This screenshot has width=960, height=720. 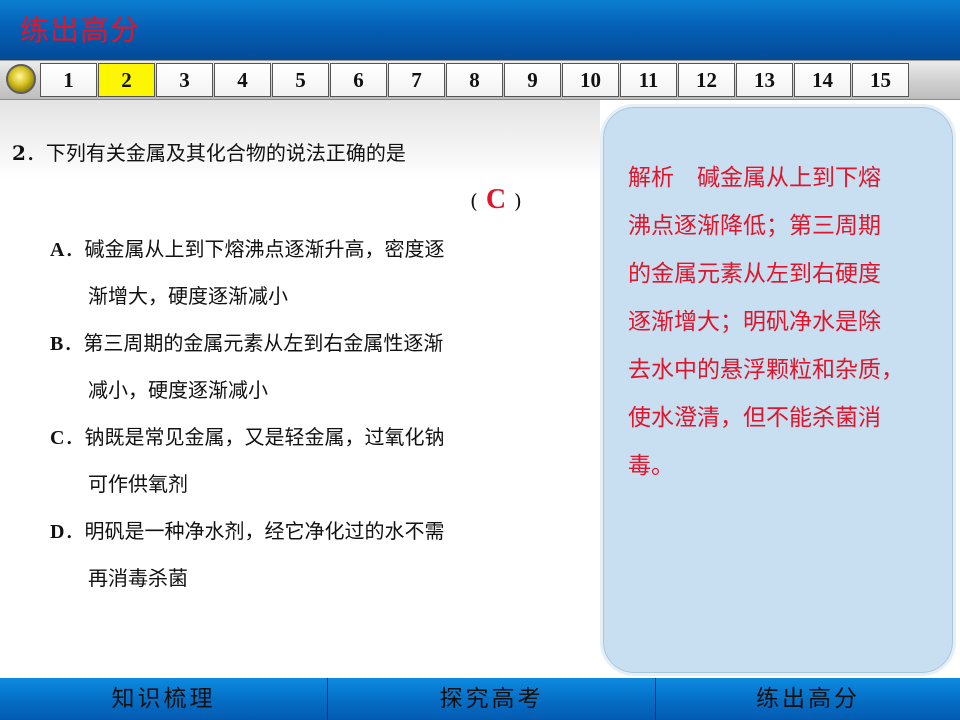 I want to click on question-number-bar: 1 2 3 4 5 6 7 8 9 10 11 12 13 14 15, so click(x=475, y=80).